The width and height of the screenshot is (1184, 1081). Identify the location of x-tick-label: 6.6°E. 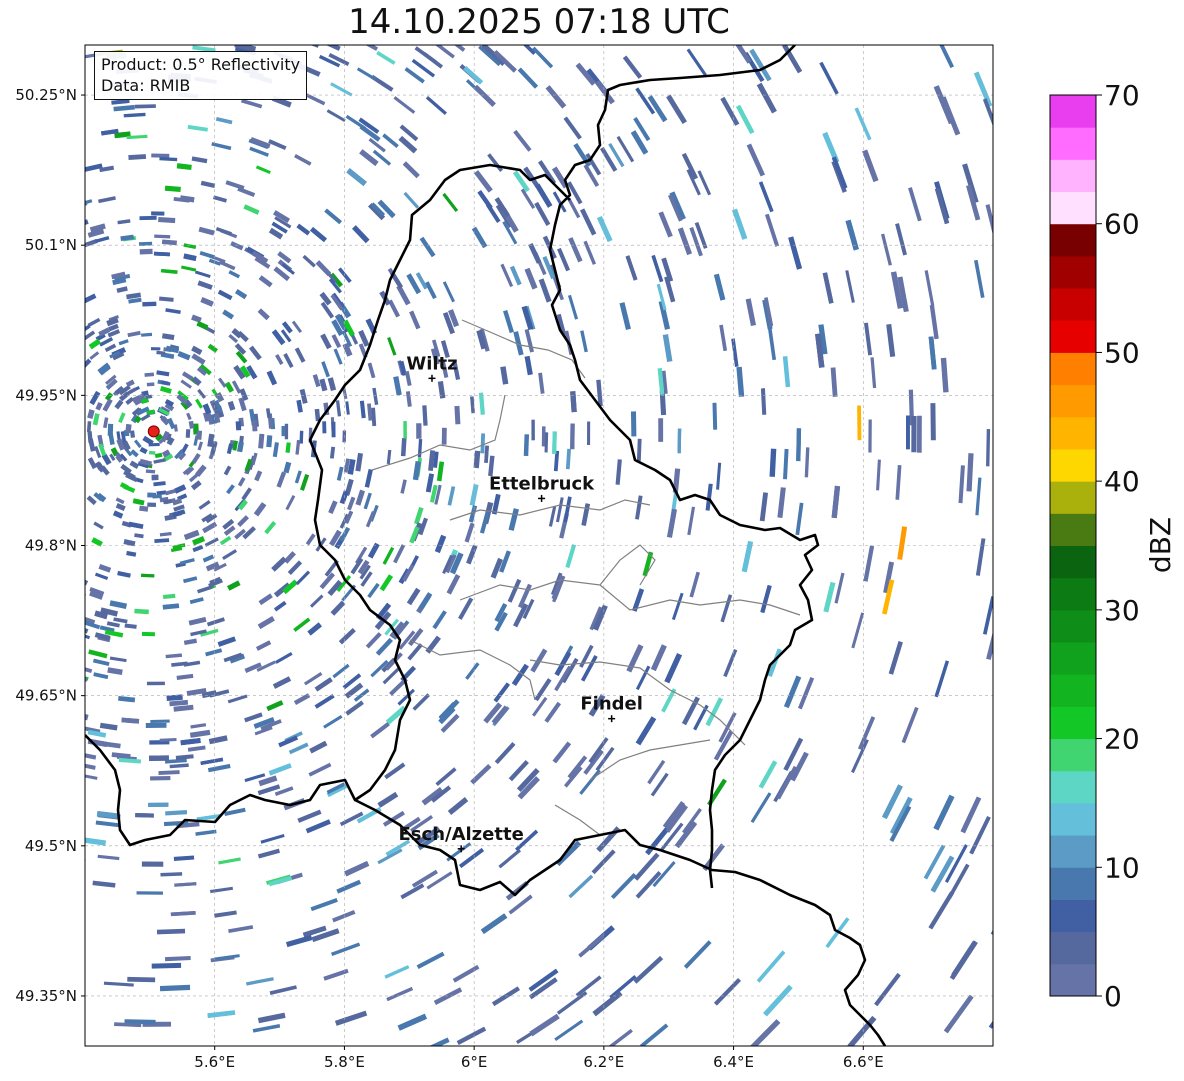
(863, 1062).